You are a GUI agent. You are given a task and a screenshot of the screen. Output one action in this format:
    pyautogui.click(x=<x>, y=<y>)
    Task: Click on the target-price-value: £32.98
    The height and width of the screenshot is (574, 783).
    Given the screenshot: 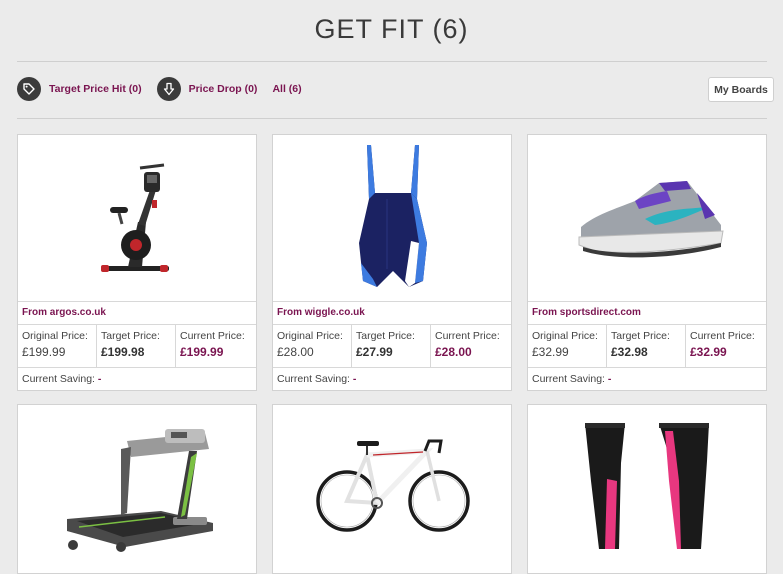 What is the action you would take?
    pyautogui.click(x=629, y=352)
    